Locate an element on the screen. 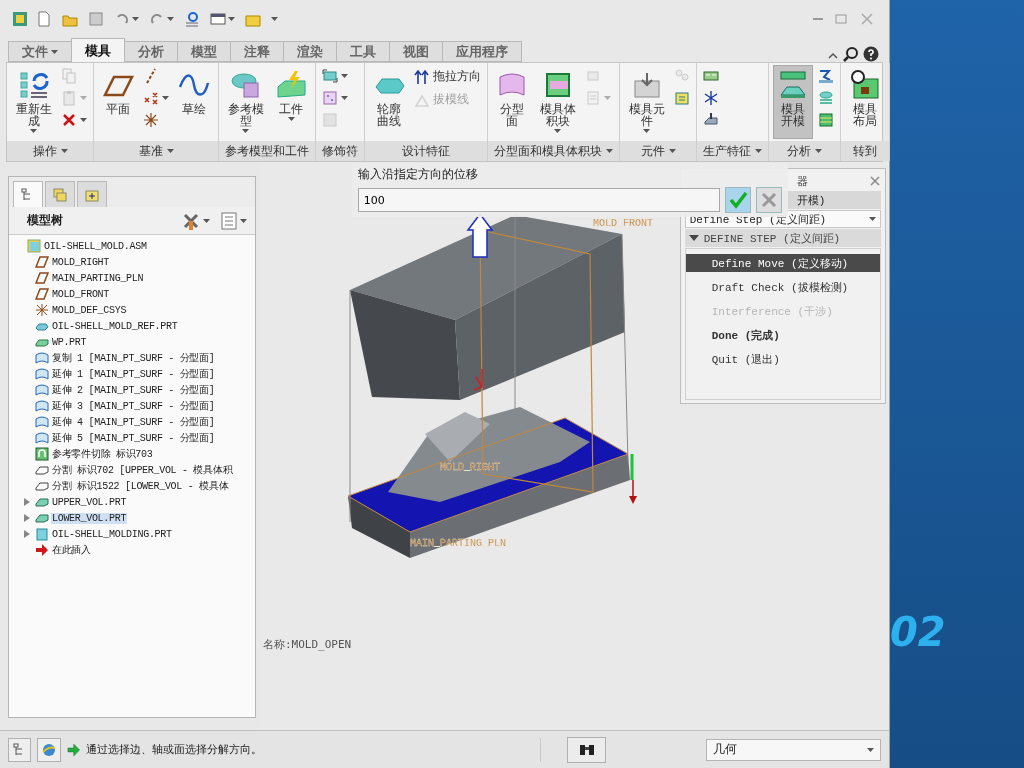 This screenshot has height=768, width=1024. tree-item: MOLD_RIGHT is located at coordinates (80, 262).